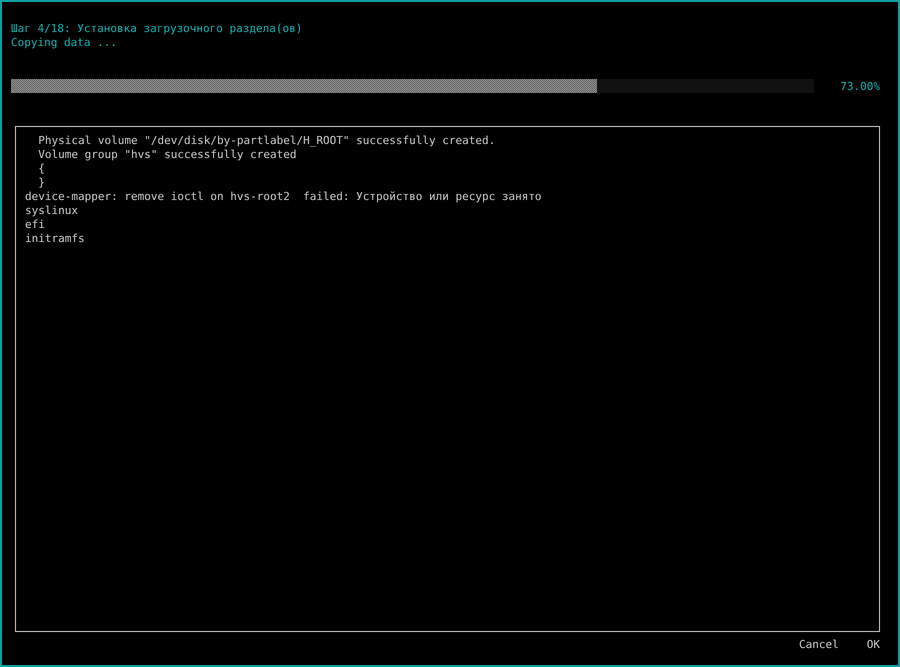 Image resolution: width=900 pixels, height=667 pixels. I want to click on log-line: {, so click(41, 169).